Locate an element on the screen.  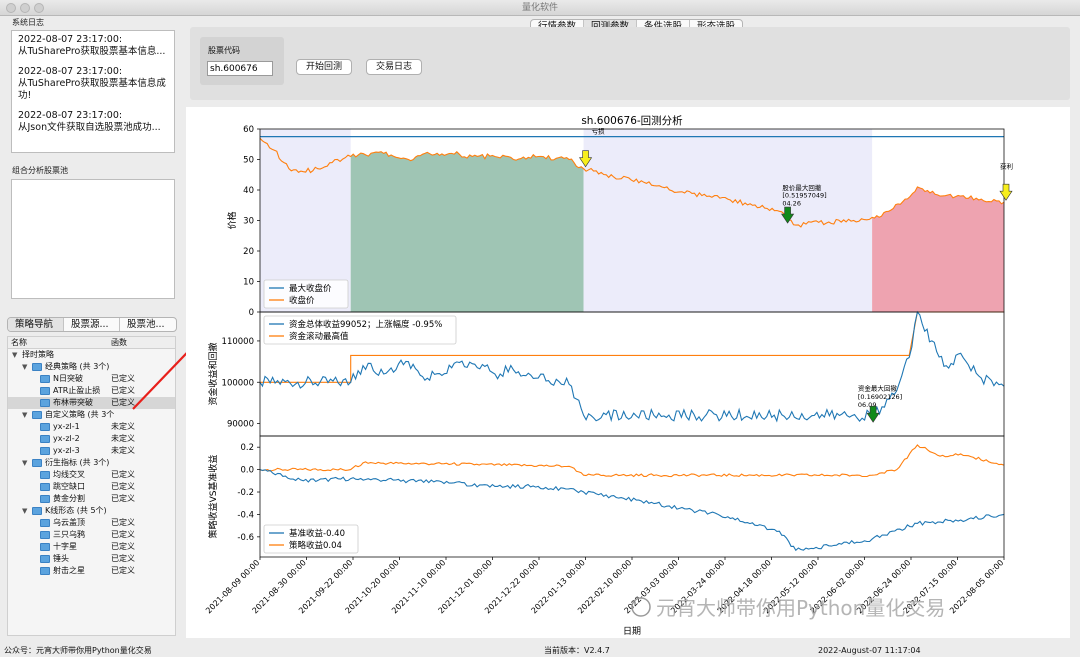
return-ytick-label: -0.4 is located at coordinates (245, 515).